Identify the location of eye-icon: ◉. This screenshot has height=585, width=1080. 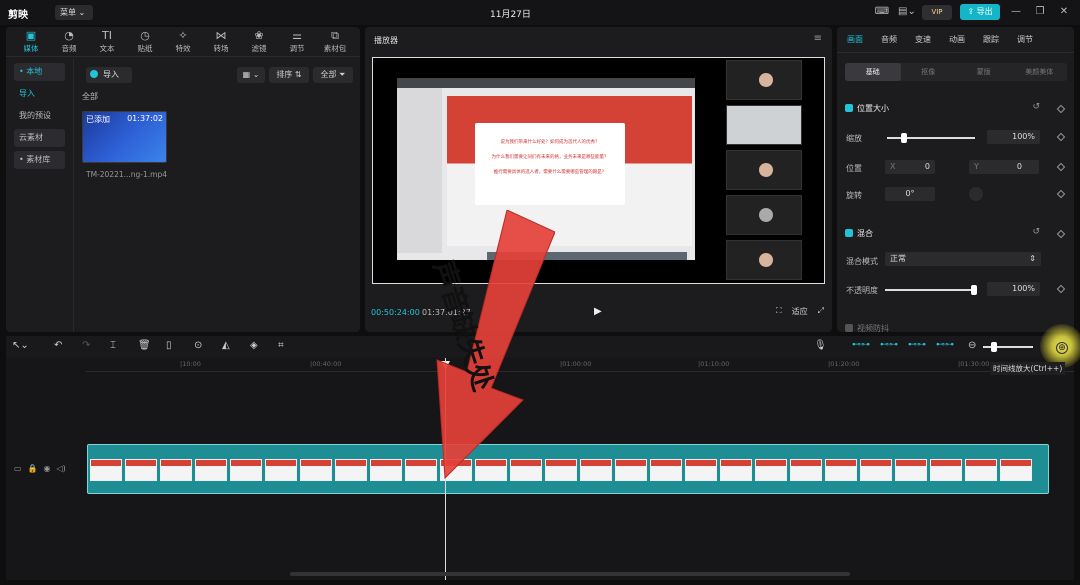
(47, 468).